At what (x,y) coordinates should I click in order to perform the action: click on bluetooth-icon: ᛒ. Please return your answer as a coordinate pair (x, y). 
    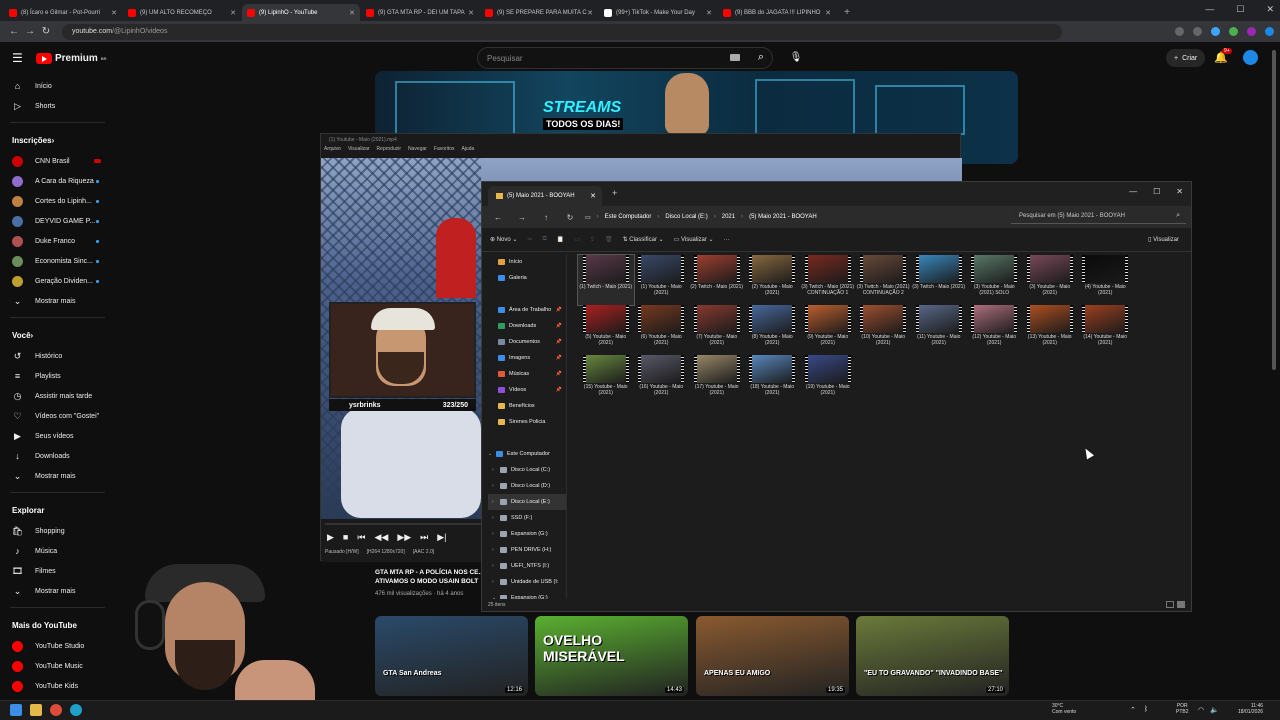
    Looking at the image, I should click on (1146, 710).